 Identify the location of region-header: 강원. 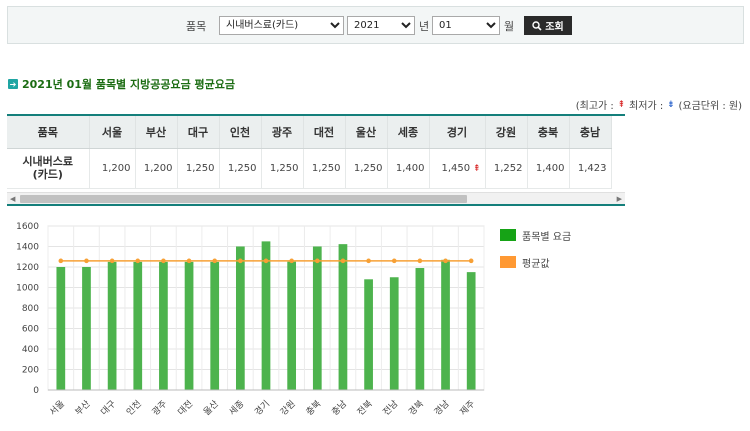
(506, 132).